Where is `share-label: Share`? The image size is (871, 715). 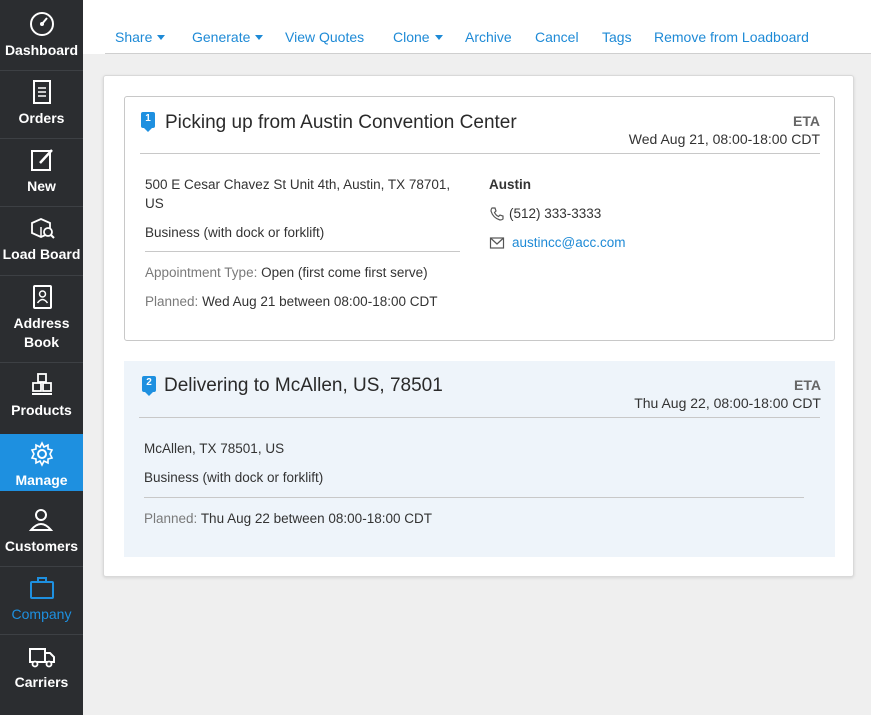 share-label: Share is located at coordinates (134, 37).